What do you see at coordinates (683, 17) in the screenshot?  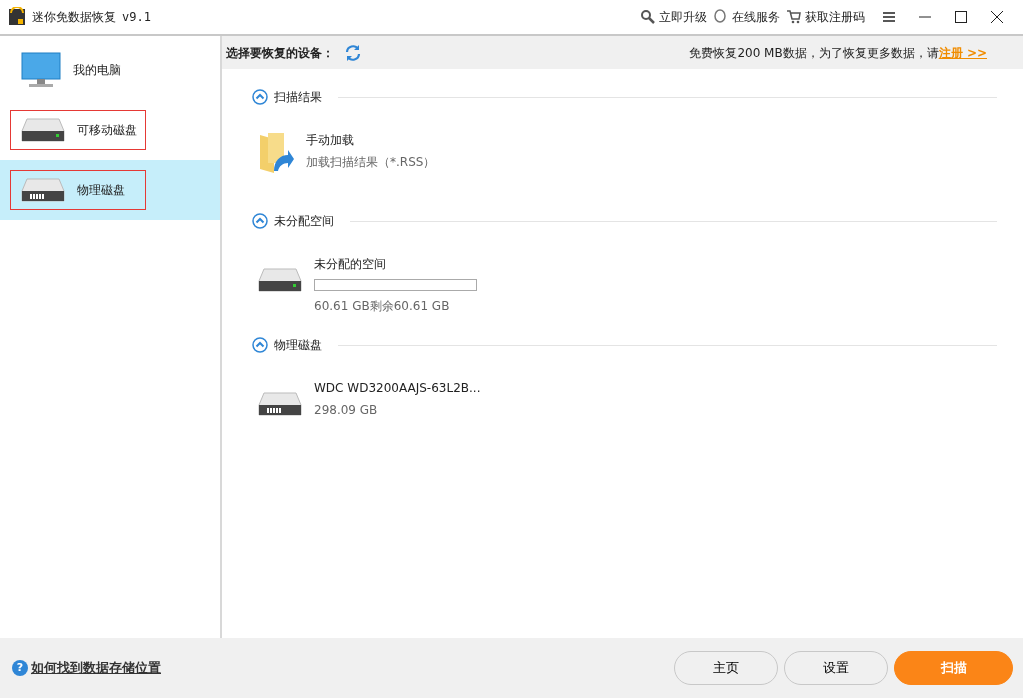 I see `toolbar-link: 立即升级` at bounding box center [683, 17].